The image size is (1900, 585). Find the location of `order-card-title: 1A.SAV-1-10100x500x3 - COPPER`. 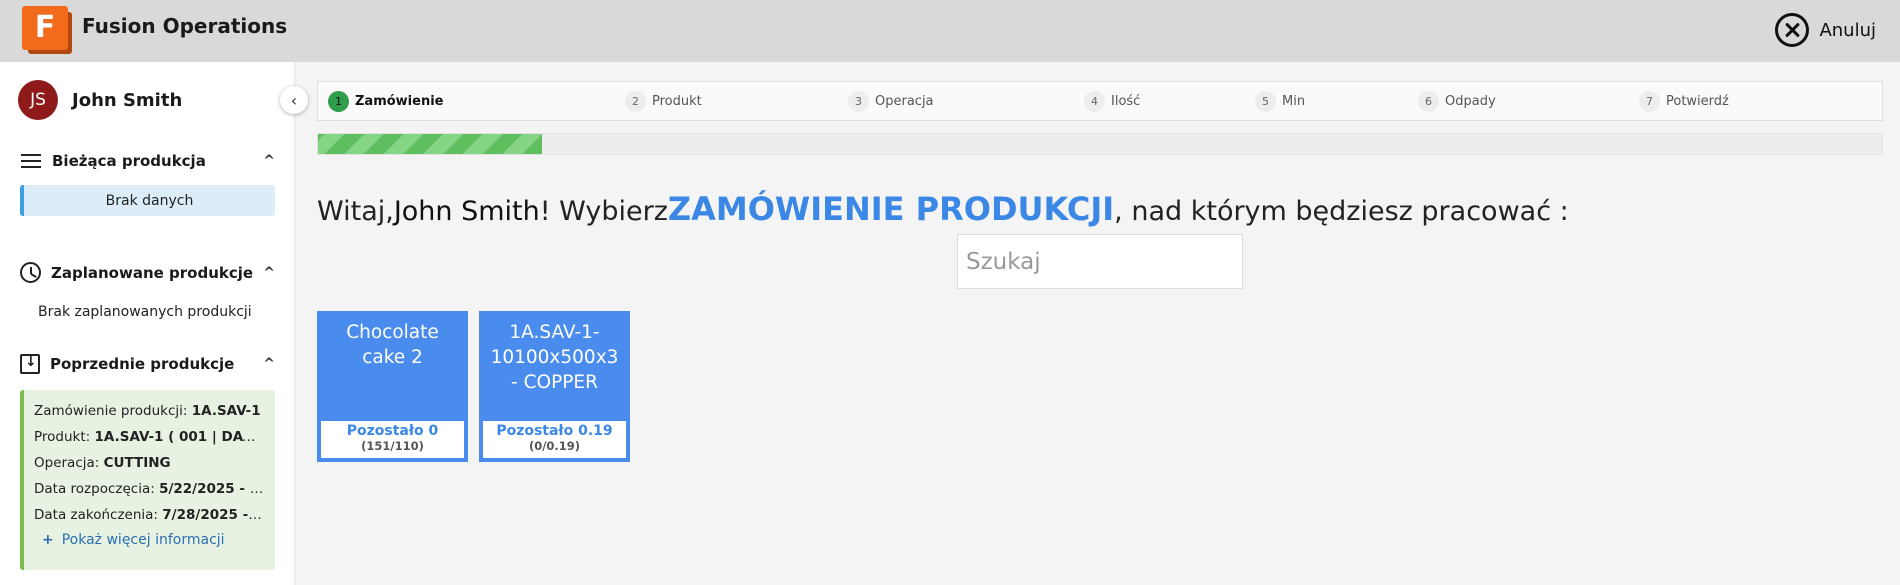

order-card-title: 1A.SAV-1-10100x500x3 - COPPER is located at coordinates (554, 357).